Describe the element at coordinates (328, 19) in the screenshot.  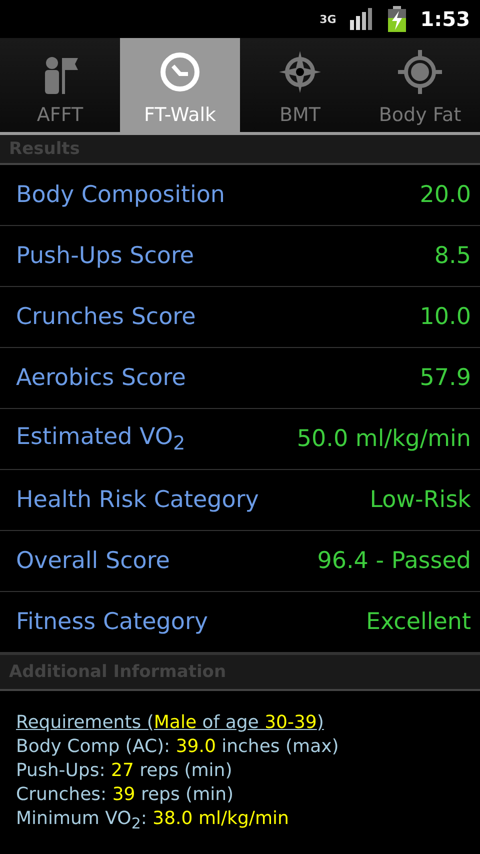
I see `network-type: 3G` at that location.